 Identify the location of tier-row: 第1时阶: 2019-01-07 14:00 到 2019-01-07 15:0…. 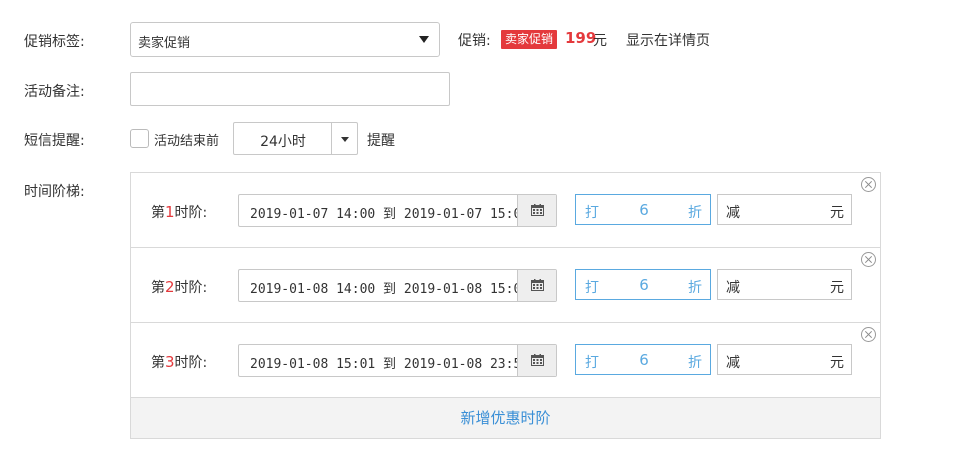
(505, 210).